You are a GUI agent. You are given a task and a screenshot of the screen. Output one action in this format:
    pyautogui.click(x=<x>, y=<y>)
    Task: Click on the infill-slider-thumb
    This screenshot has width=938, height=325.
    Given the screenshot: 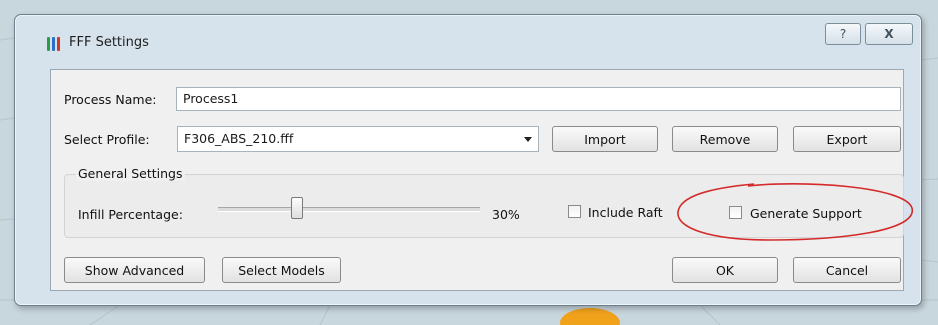 What is the action you would take?
    pyautogui.click(x=297, y=208)
    